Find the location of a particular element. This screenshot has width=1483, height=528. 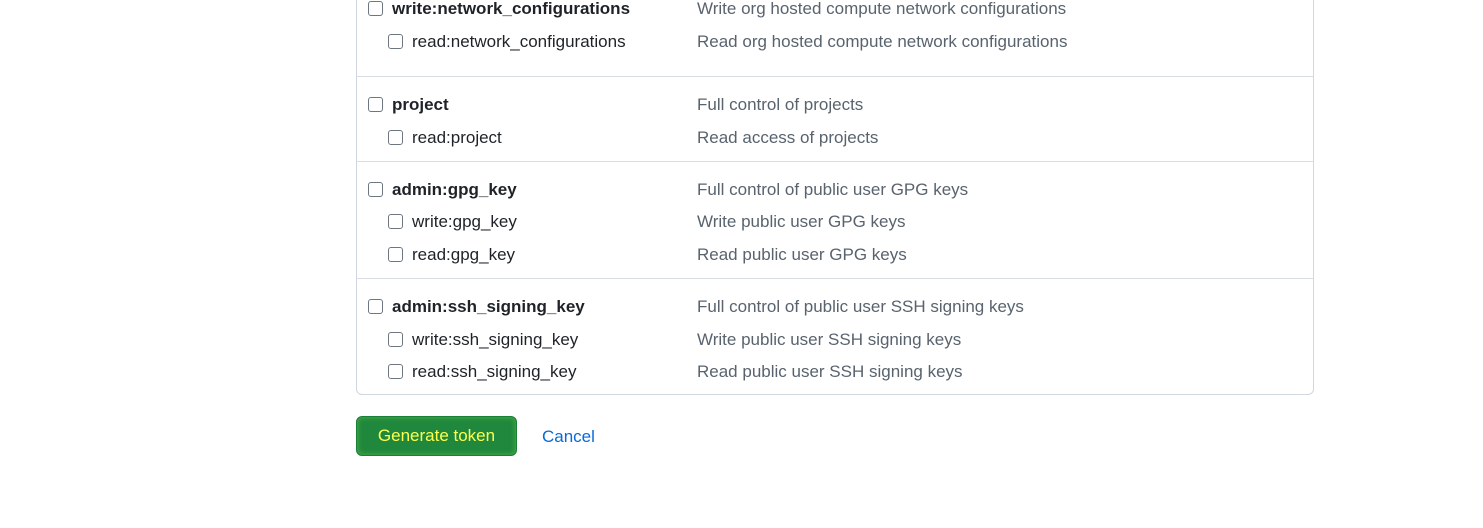

checkbox-project is located at coordinates (375, 104).